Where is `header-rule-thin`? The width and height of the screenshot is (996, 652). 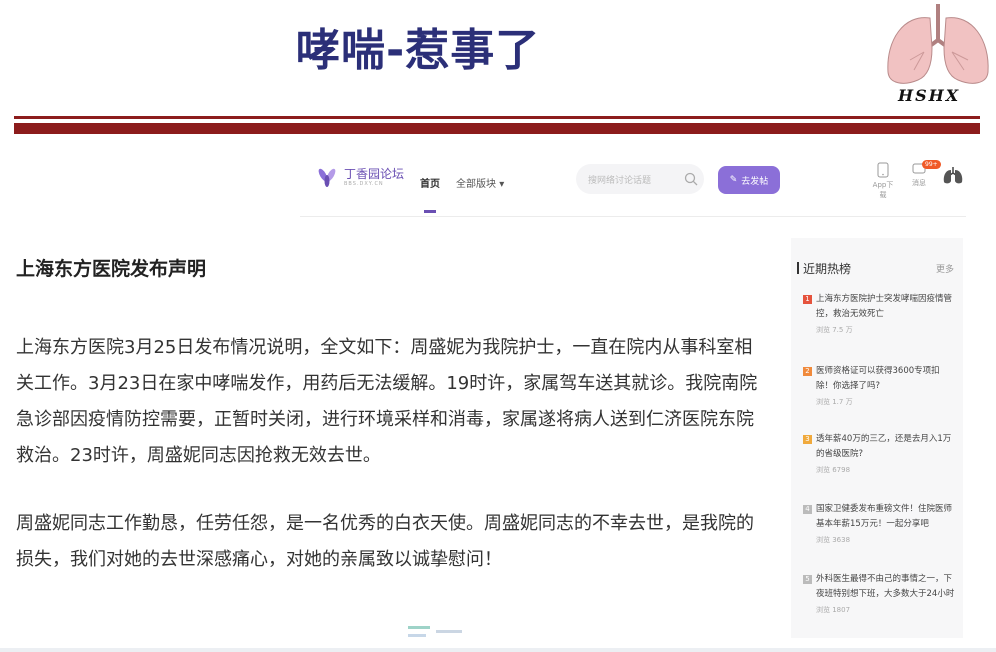 header-rule-thin is located at coordinates (497, 117).